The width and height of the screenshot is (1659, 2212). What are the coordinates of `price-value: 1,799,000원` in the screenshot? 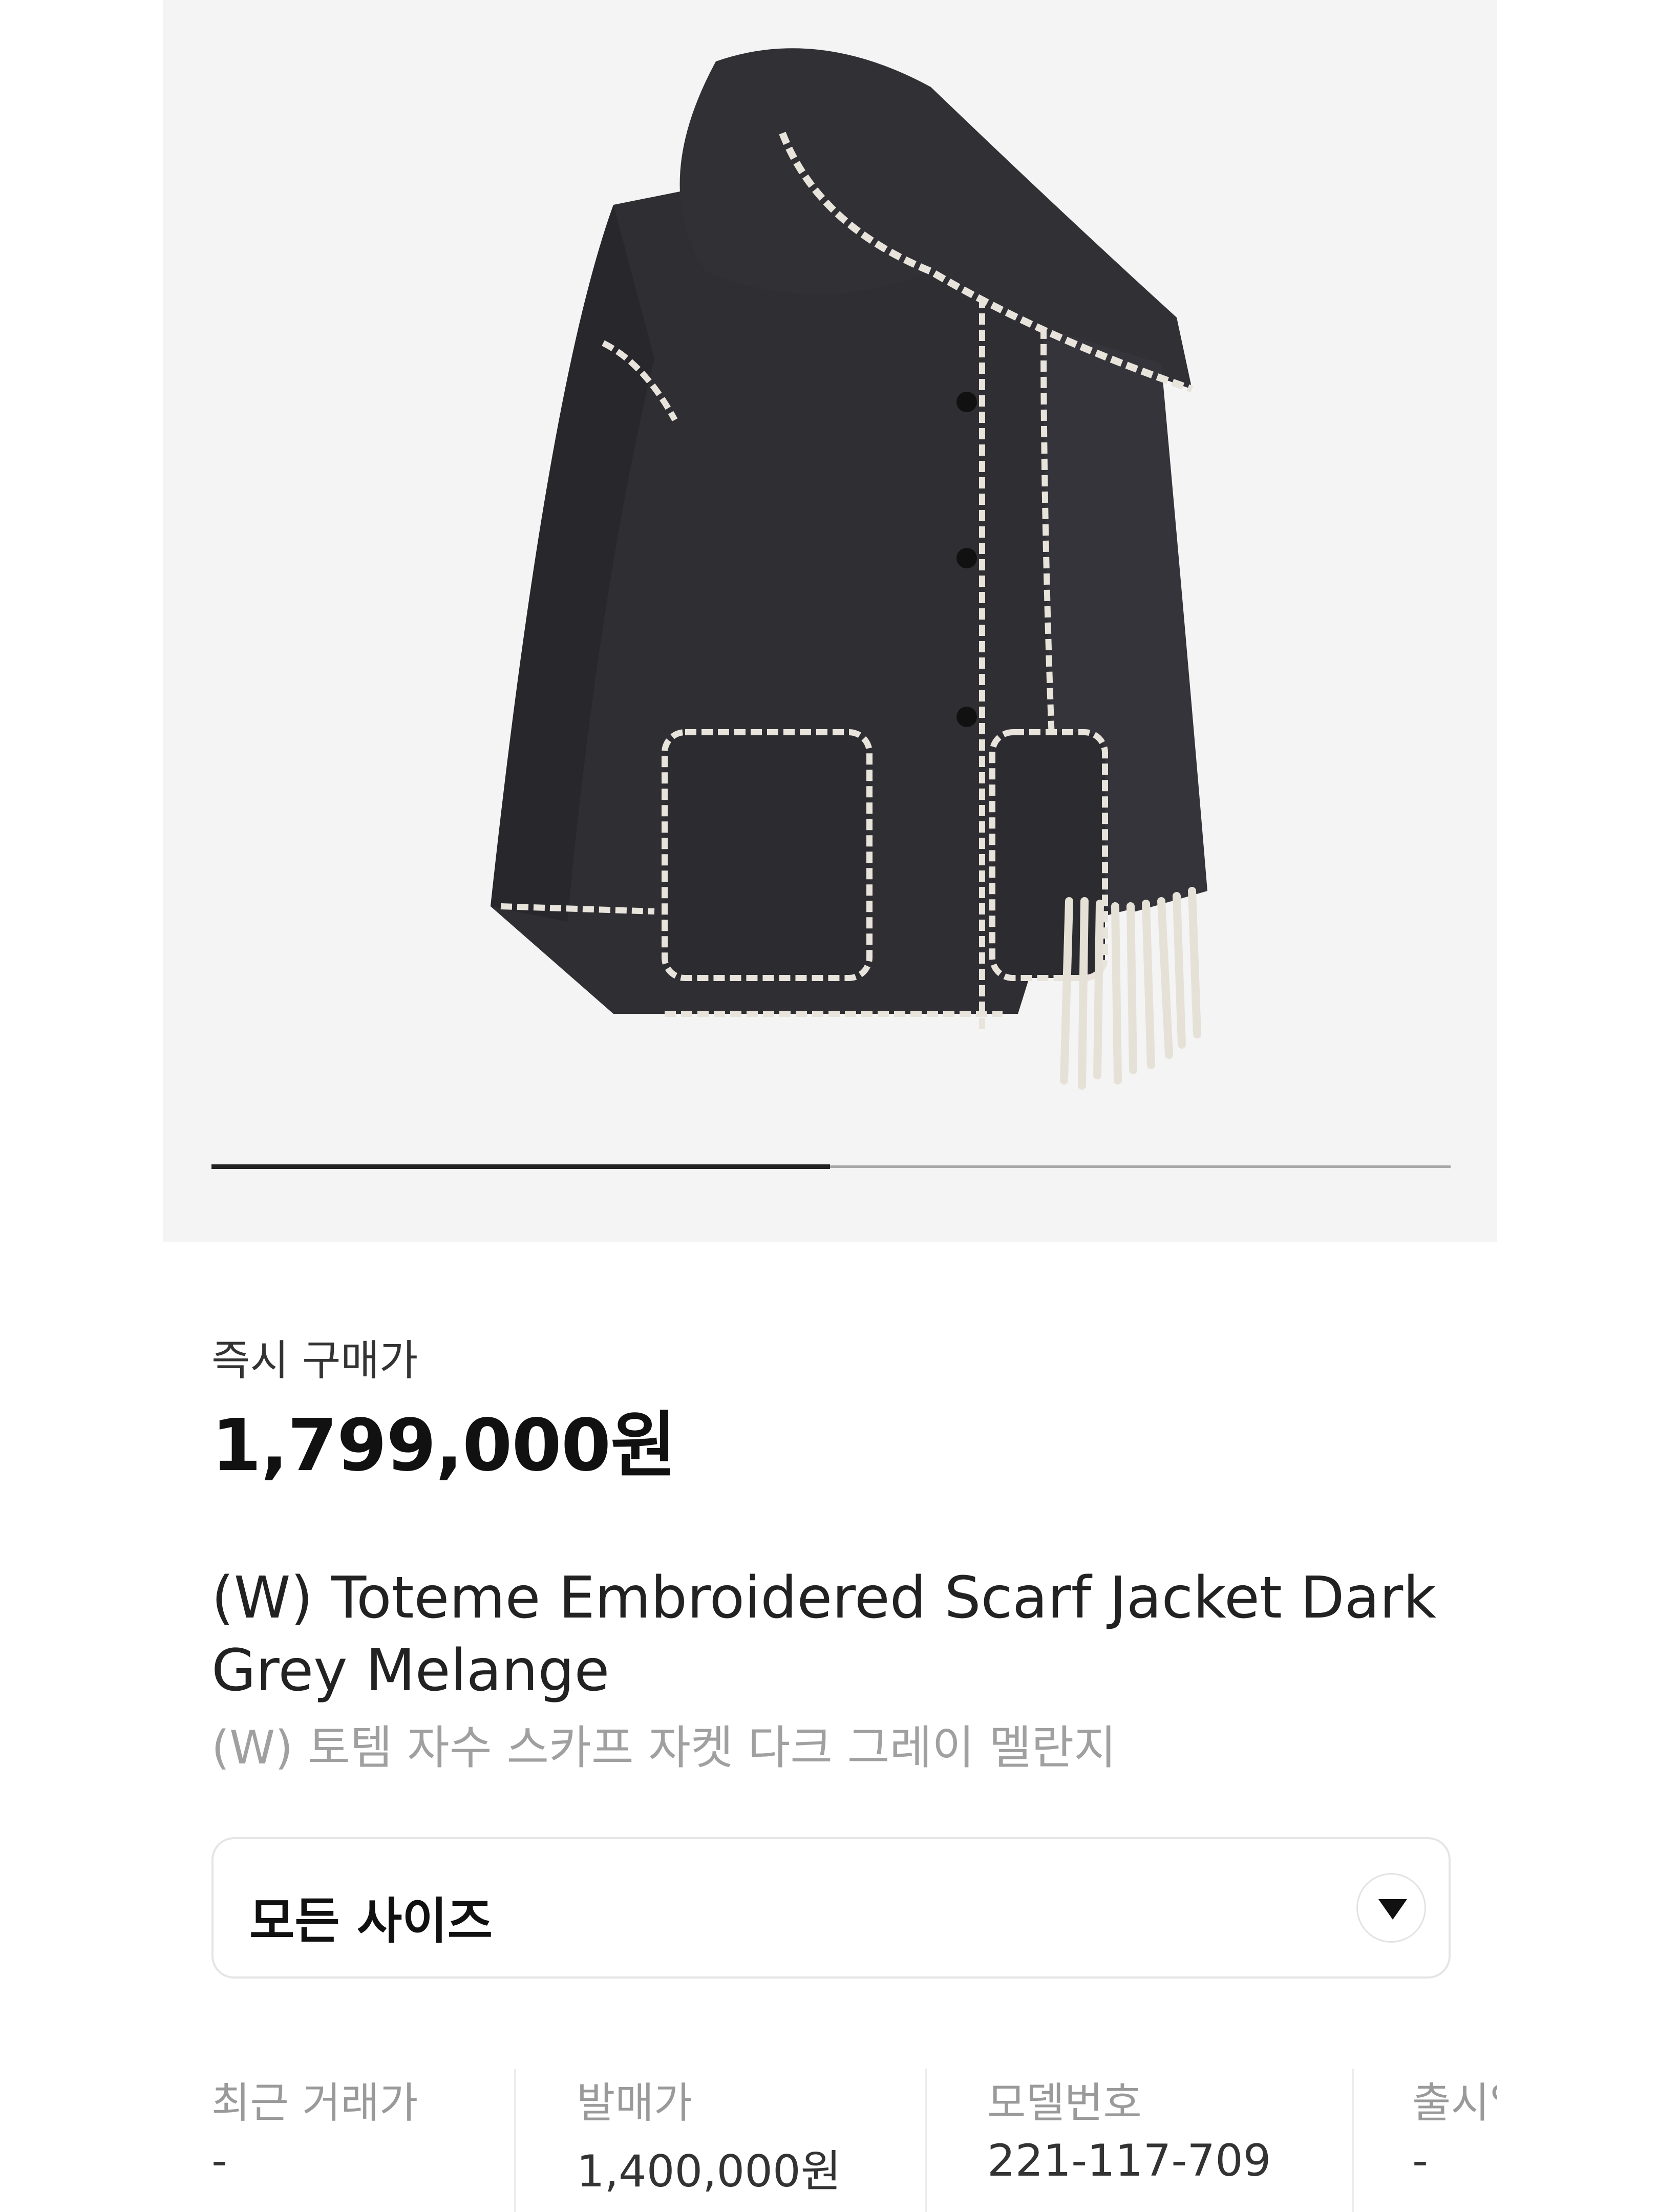 It's located at (444, 1445).